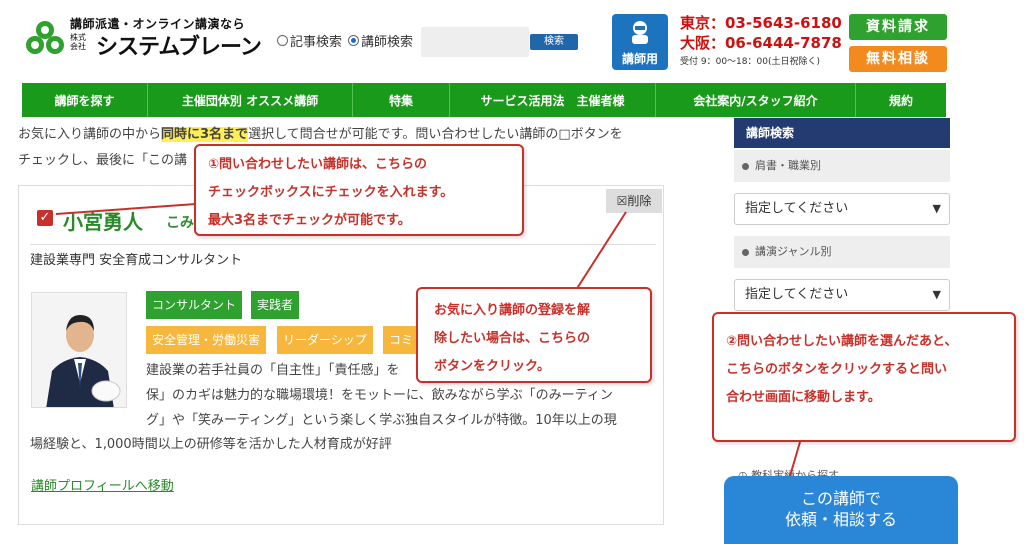 This screenshot has height=544, width=1024. I want to click on speaker-person-icon, so click(640, 32).